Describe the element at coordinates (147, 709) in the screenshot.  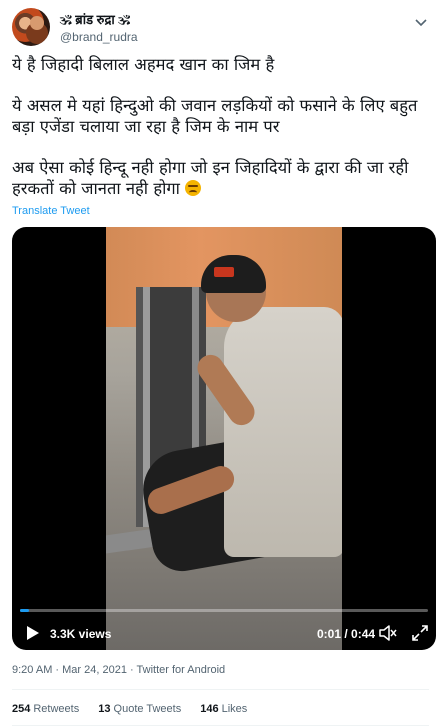
I see `quote-tweets-label: Quote Tweets` at that location.